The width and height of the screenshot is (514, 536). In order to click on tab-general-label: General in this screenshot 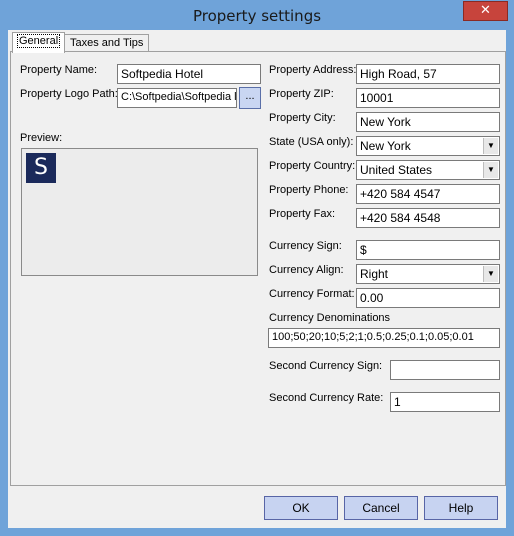, I will do `click(38, 41)`.